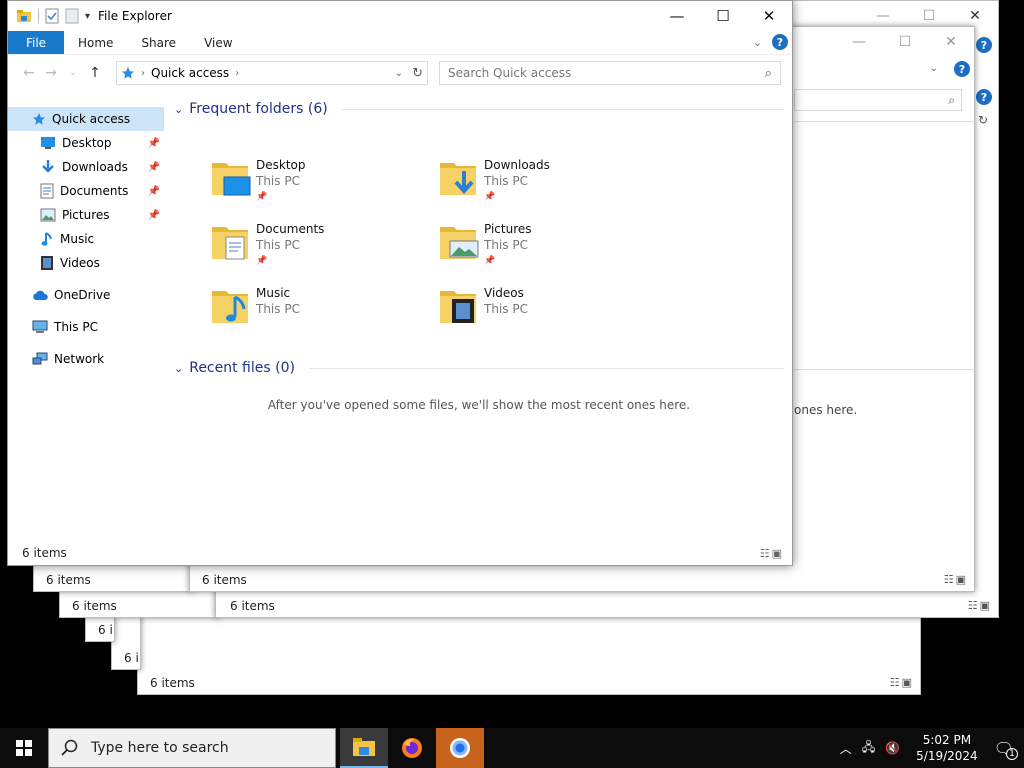  I want to click on tab-view: View, so click(218, 42).